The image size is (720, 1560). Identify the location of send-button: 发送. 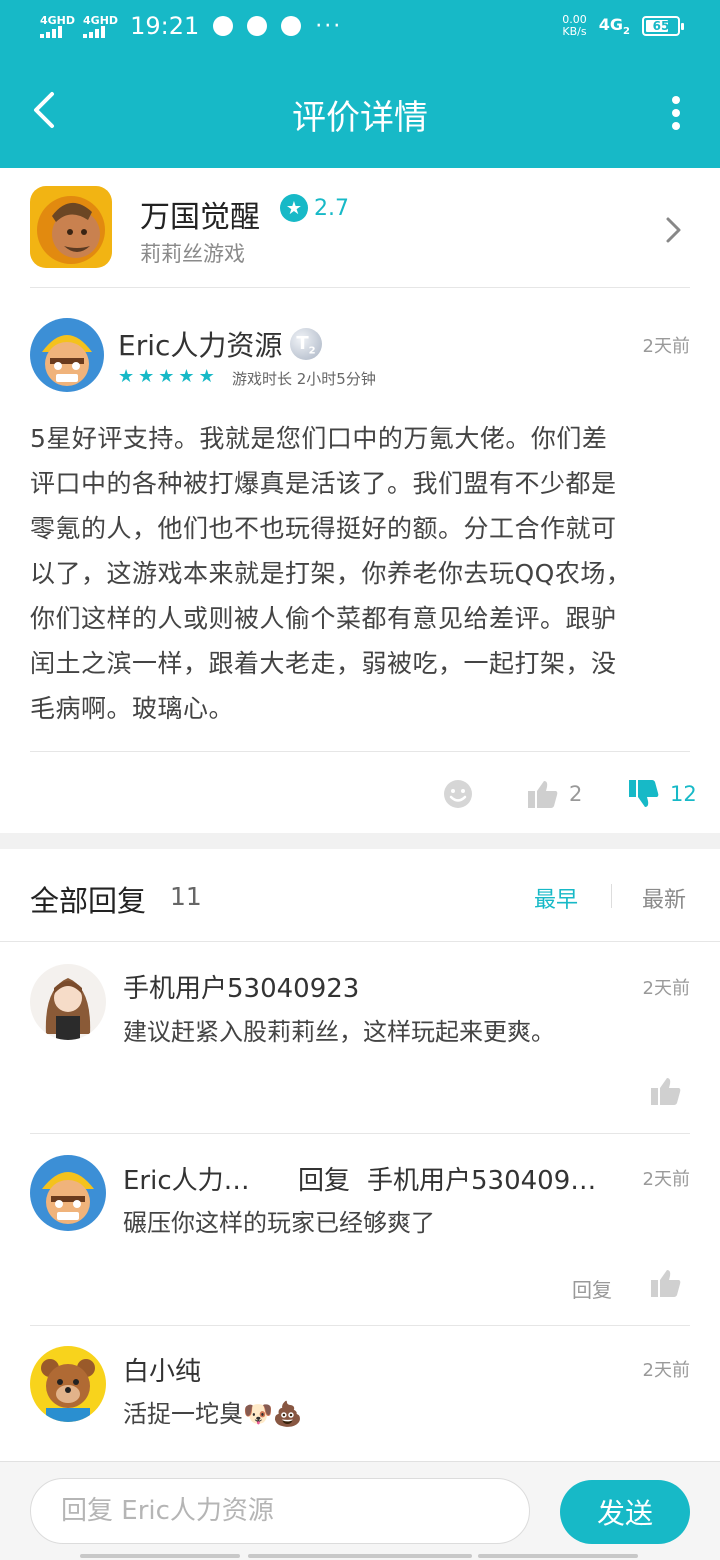
(625, 1512).